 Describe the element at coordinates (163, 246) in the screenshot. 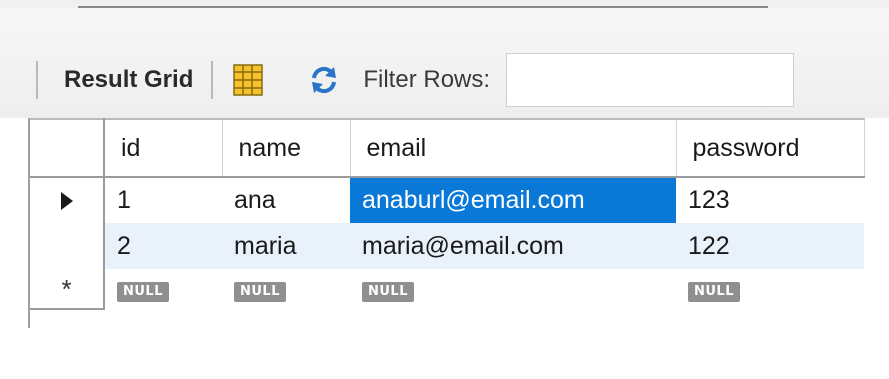

I see `cell-id: 2` at that location.